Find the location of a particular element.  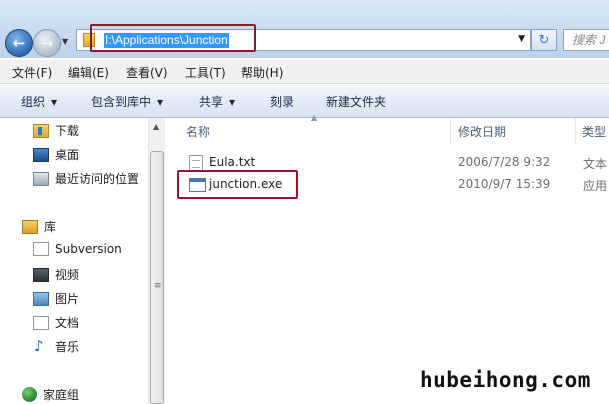

recent-pages-dropdown: ▼ is located at coordinates (65, 41).